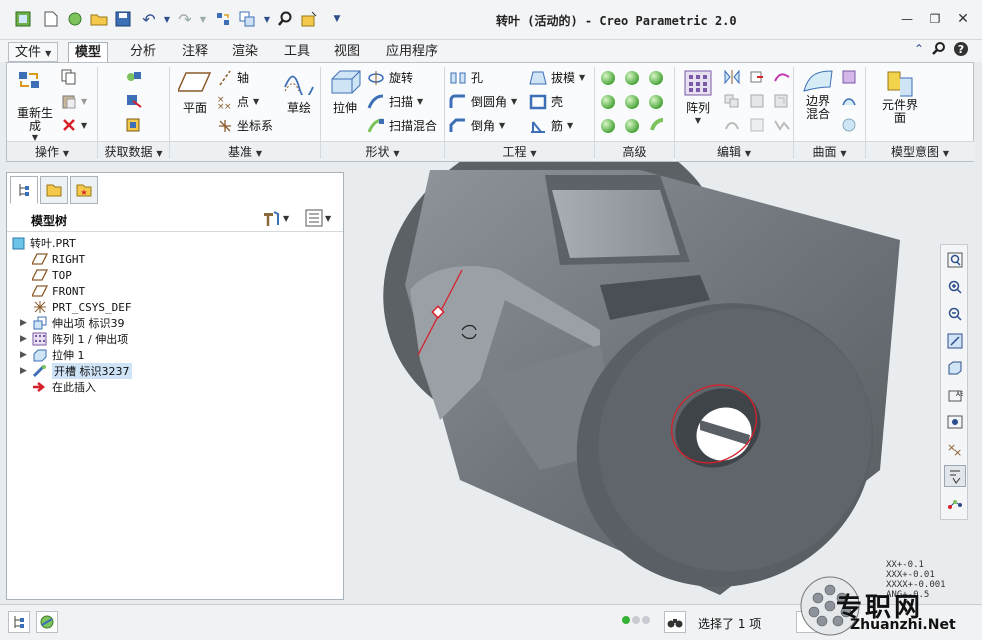  I want to click on undo-icon: ↶, so click(149, 19).